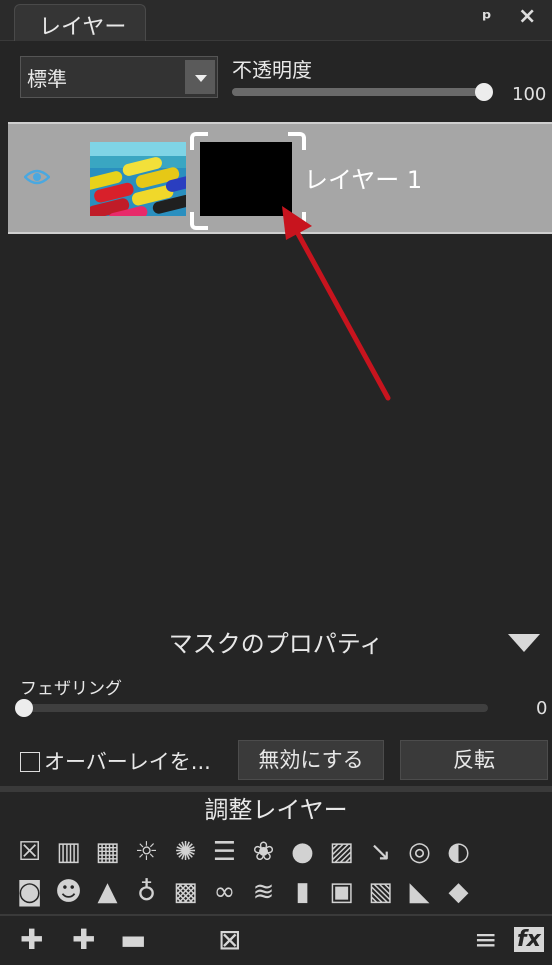 This screenshot has height=965, width=552. I want to click on mask-properties-title: マスクのプロパティ, so click(276, 644).